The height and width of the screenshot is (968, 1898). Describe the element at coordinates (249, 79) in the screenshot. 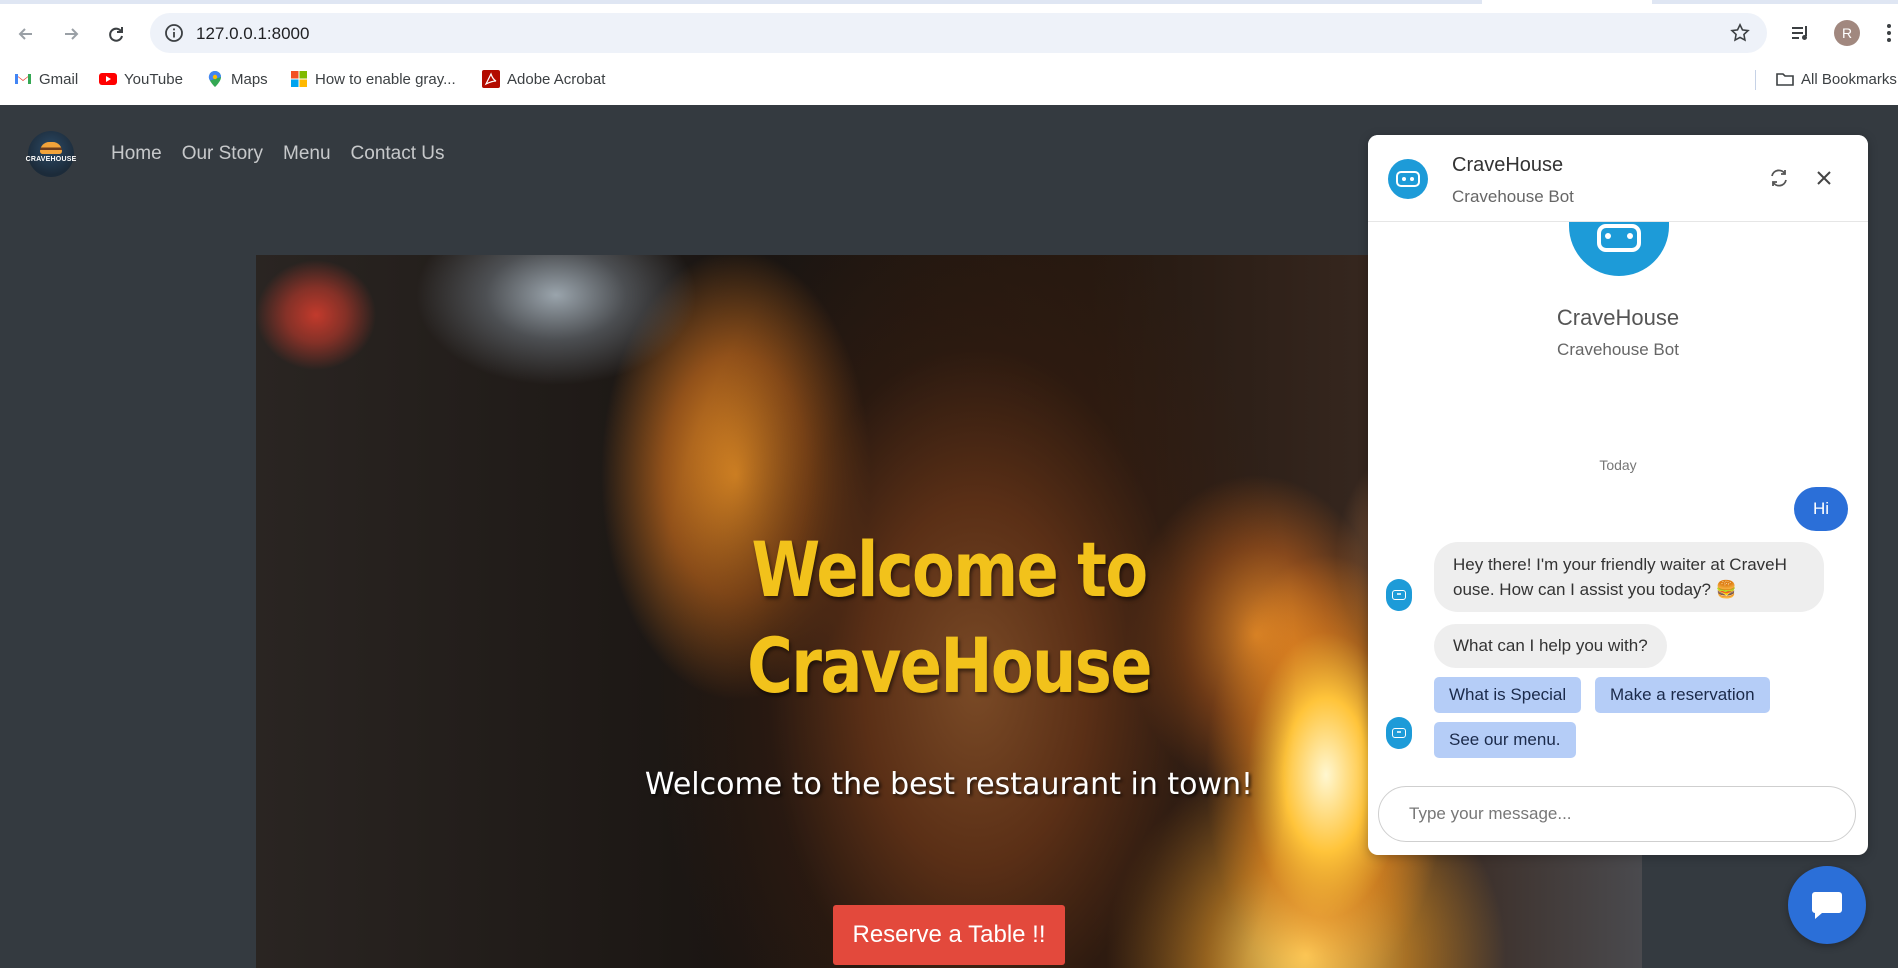

I see `bookmark-label: Maps` at that location.